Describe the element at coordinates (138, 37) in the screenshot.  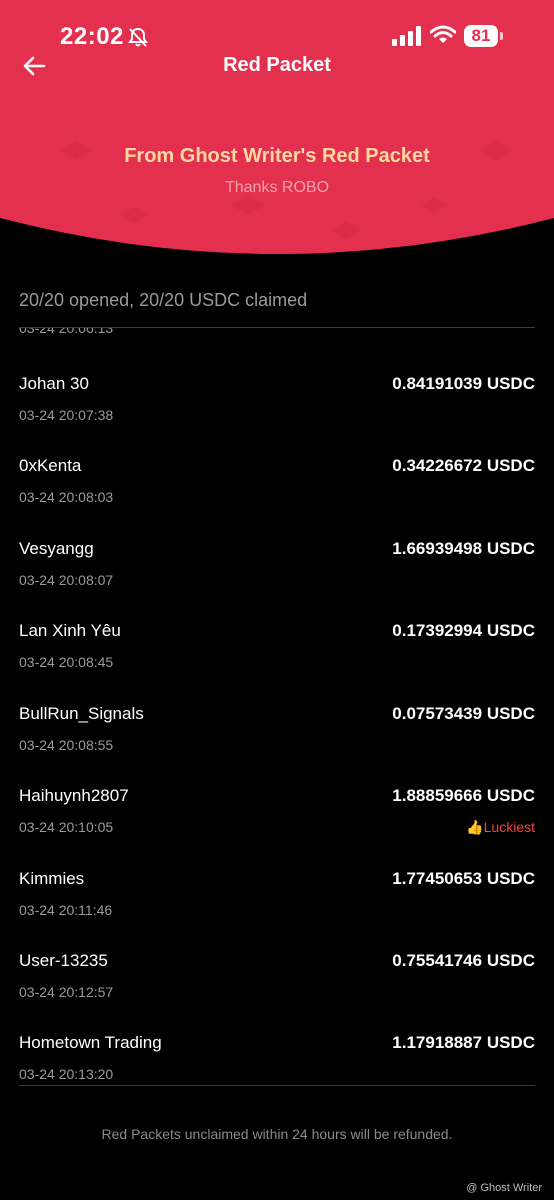
I see `bell-off-icon` at that location.